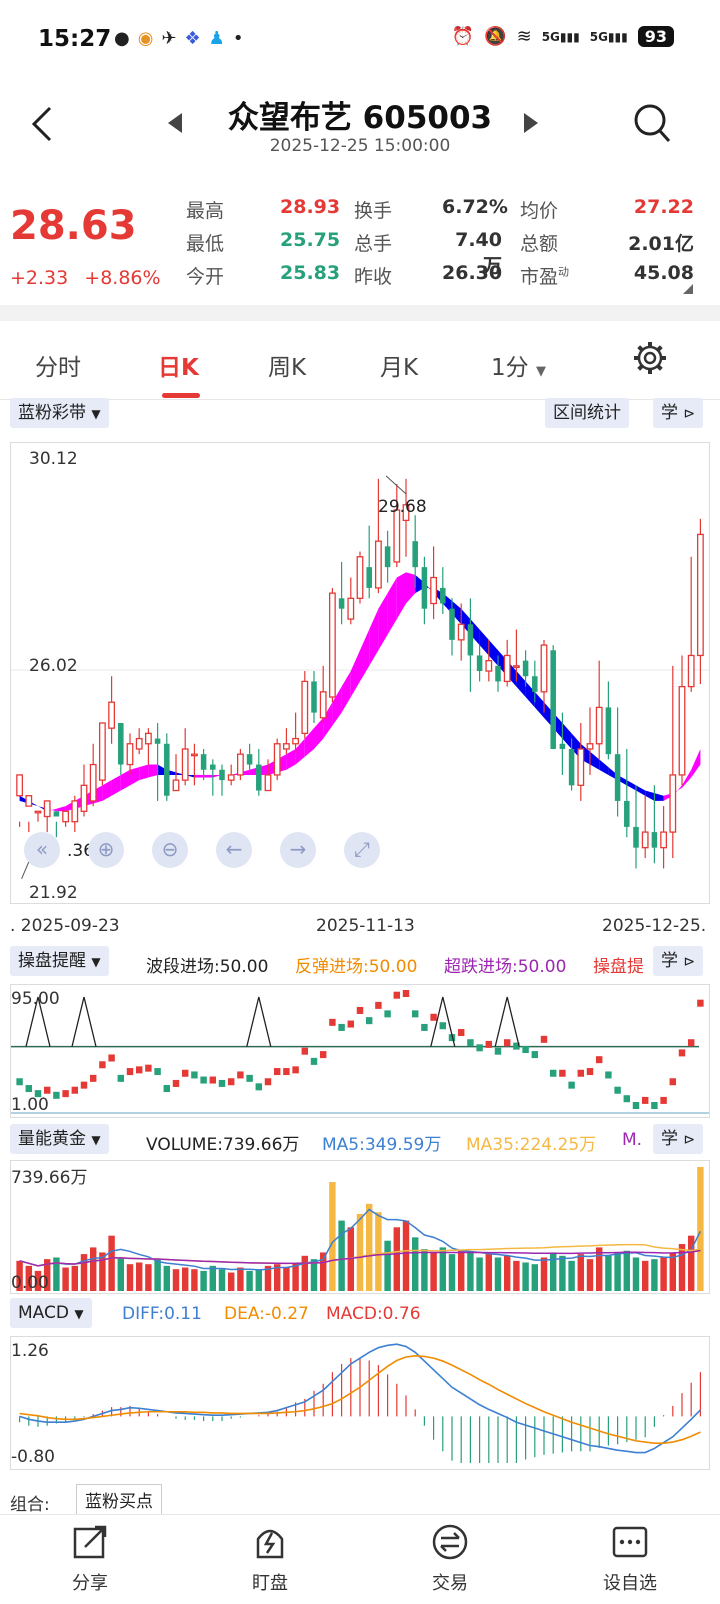 This screenshot has width=720, height=1604. What do you see at coordinates (42, 850) in the screenshot?
I see `scroll-left-fast-button: «` at bounding box center [42, 850].